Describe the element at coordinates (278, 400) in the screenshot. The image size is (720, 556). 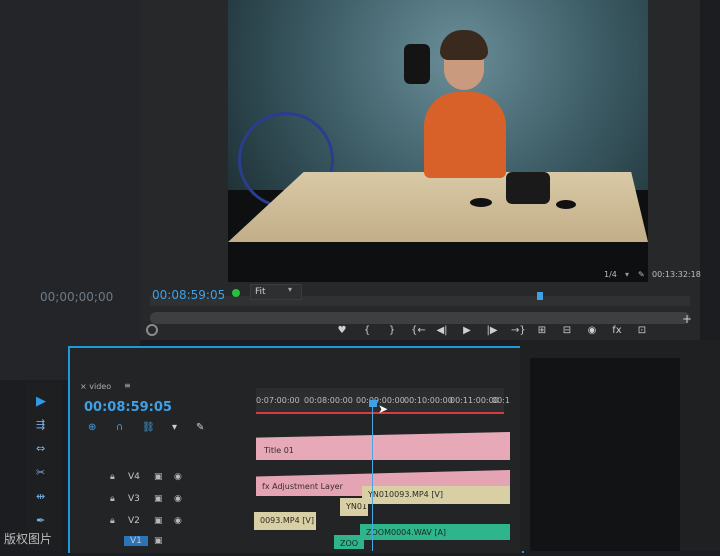
I see `ruler-label: 0:07:00:00` at that location.